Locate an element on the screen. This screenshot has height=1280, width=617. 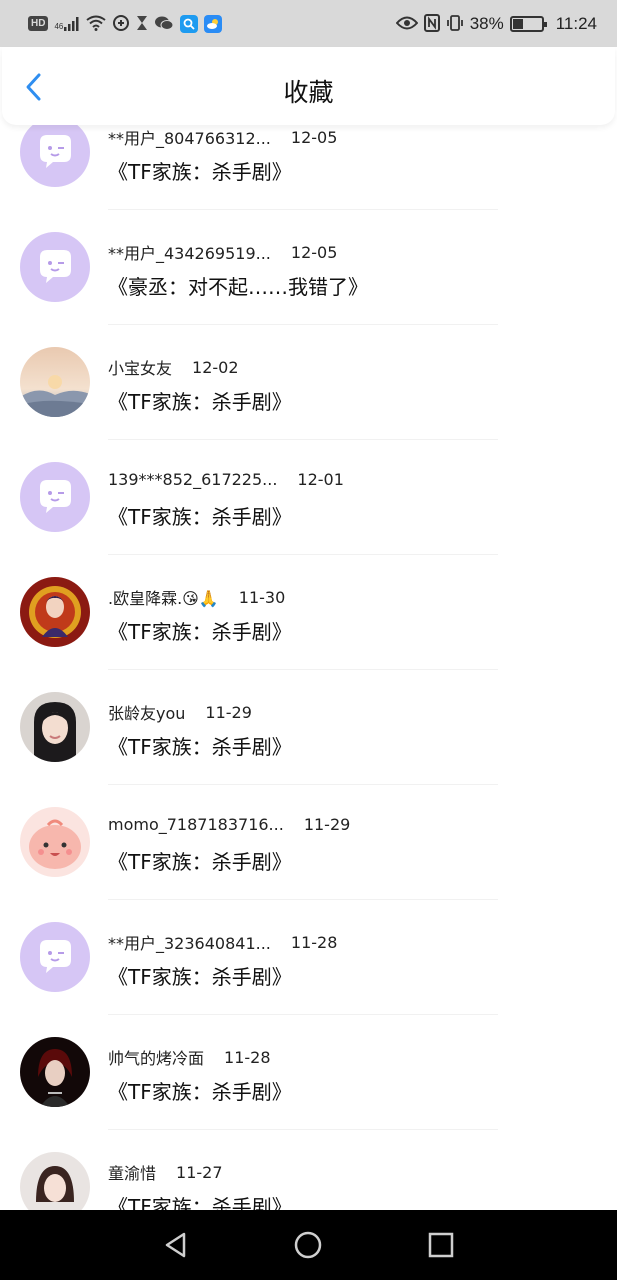
vibrate-icon is located at coordinates (455, 24).